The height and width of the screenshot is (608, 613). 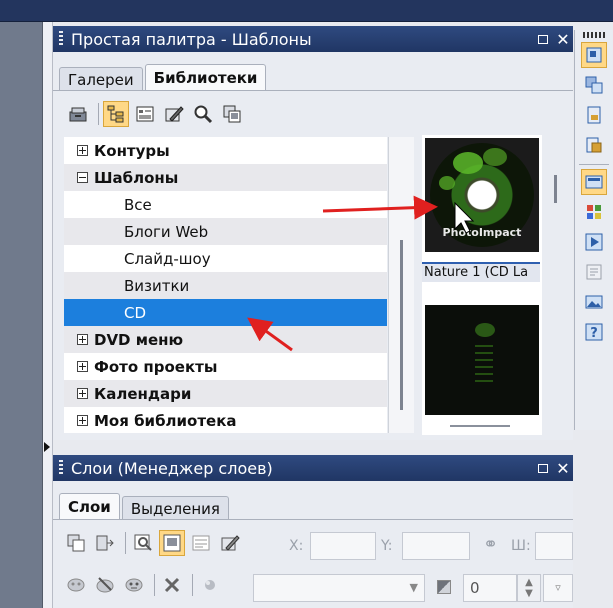 I want to click on mask-icon, so click(x=76, y=585).